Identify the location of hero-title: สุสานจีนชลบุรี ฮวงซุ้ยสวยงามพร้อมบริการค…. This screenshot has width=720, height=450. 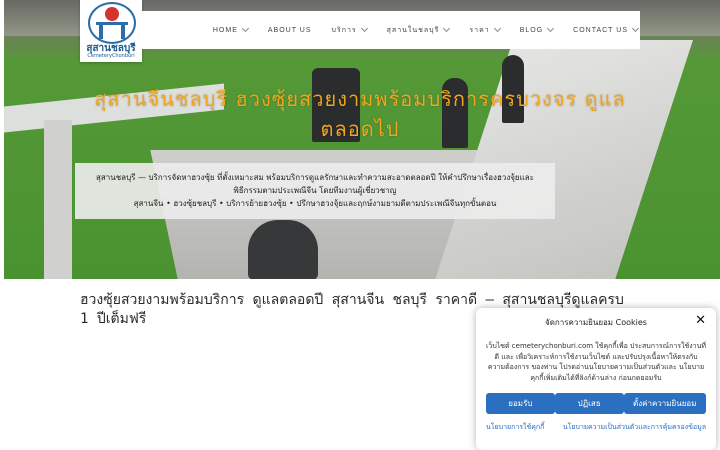
(360, 114).